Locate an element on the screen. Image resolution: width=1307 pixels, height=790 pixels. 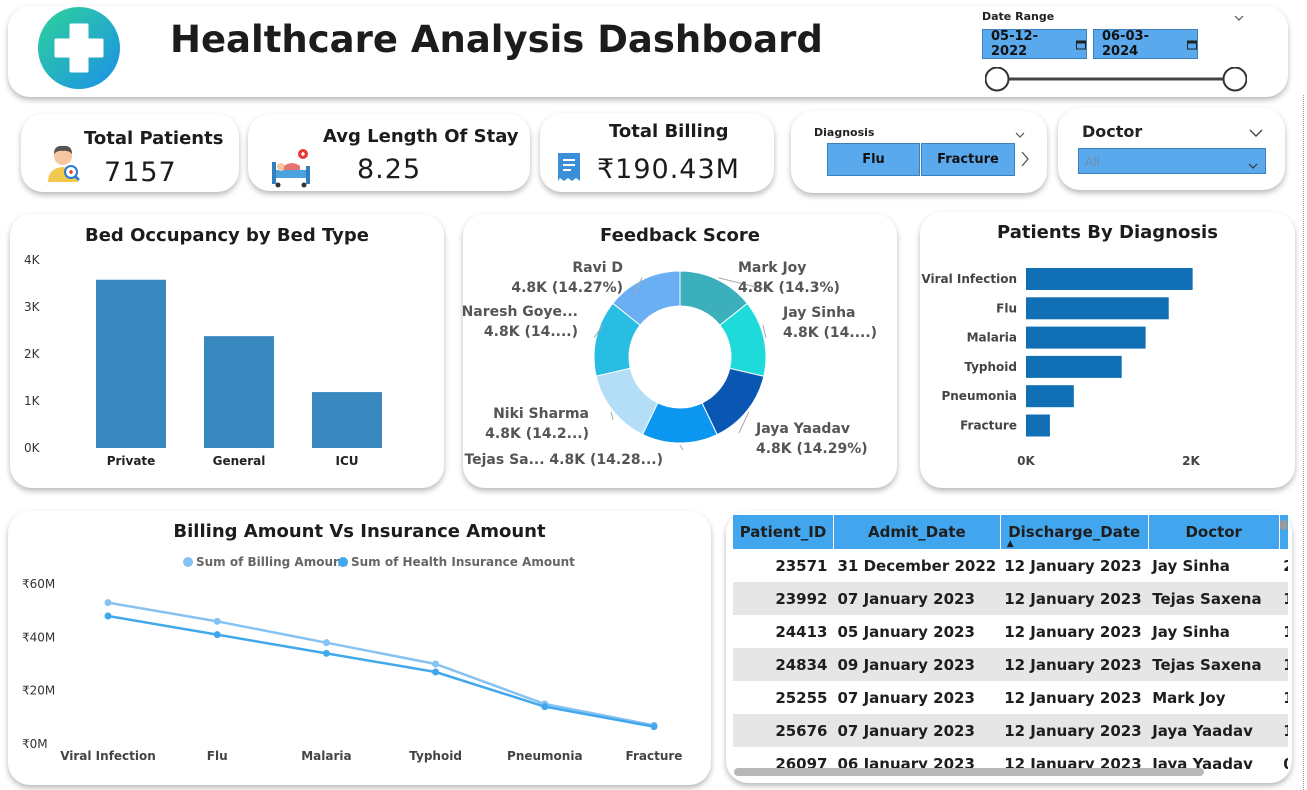
date-start-input: 05-12-2022 is located at coordinates (1034, 44).